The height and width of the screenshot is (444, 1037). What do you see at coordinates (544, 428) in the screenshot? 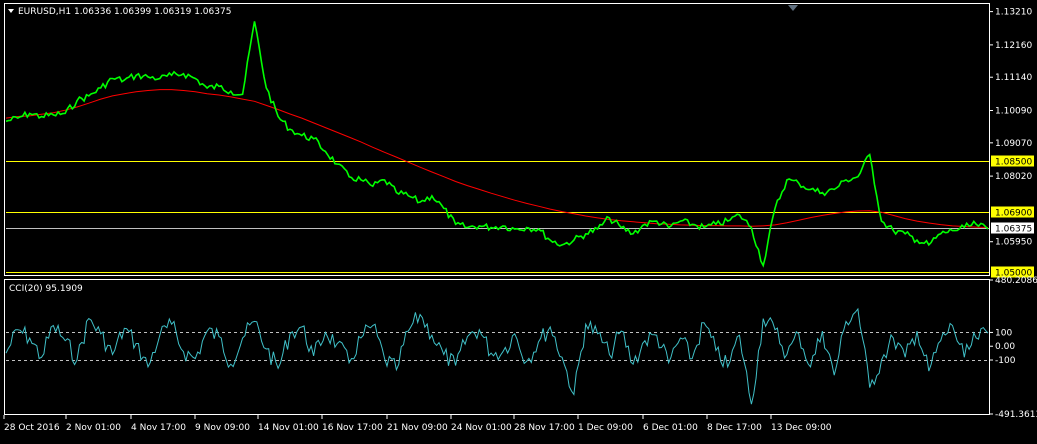
I see `time-axis-label: 28 Nov 17:00` at bounding box center [544, 428].